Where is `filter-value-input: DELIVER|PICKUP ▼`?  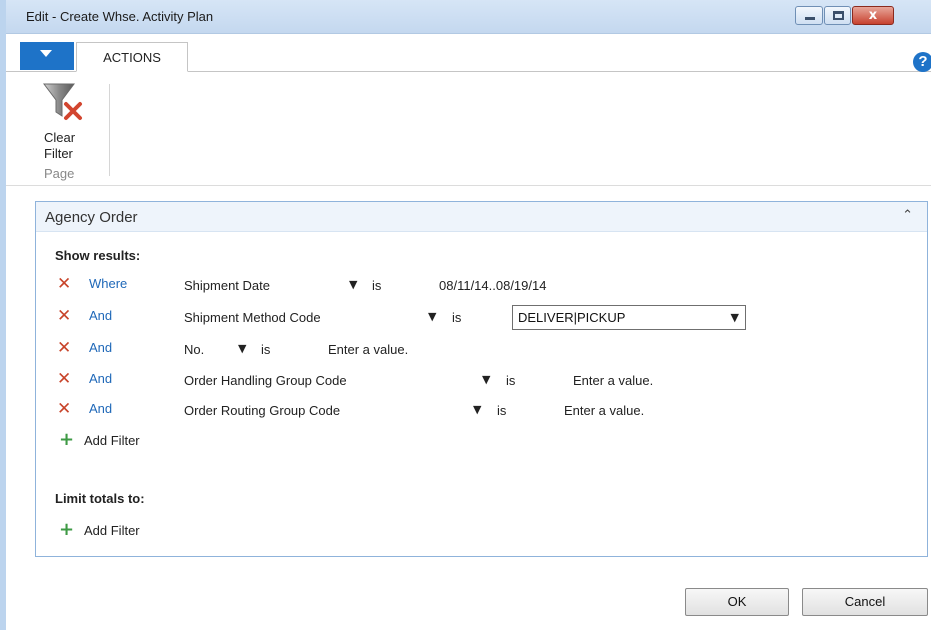 filter-value-input: DELIVER|PICKUP ▼ is located at coordinates (629, 317).